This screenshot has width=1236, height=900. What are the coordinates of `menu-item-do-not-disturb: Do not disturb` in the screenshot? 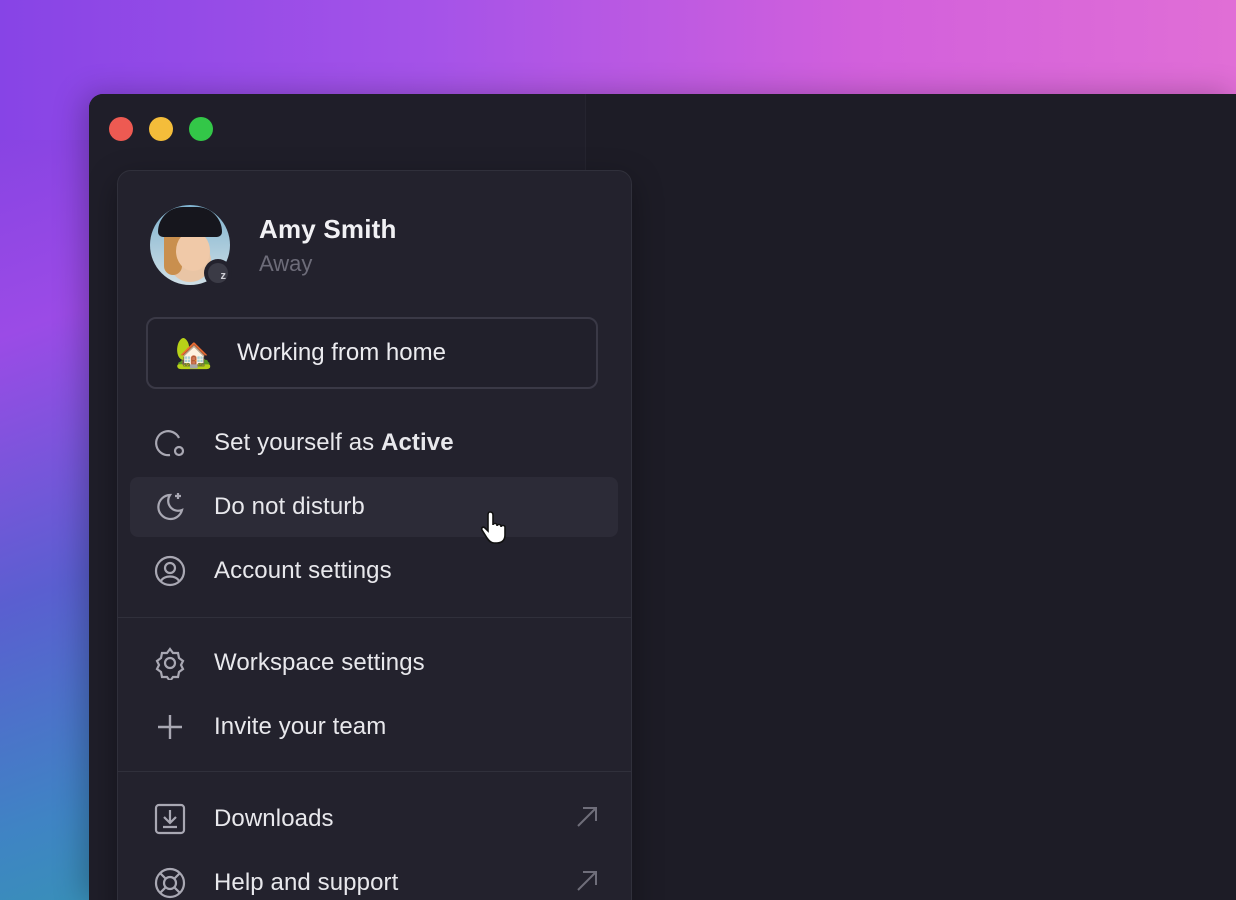 It's located at (374, 507).